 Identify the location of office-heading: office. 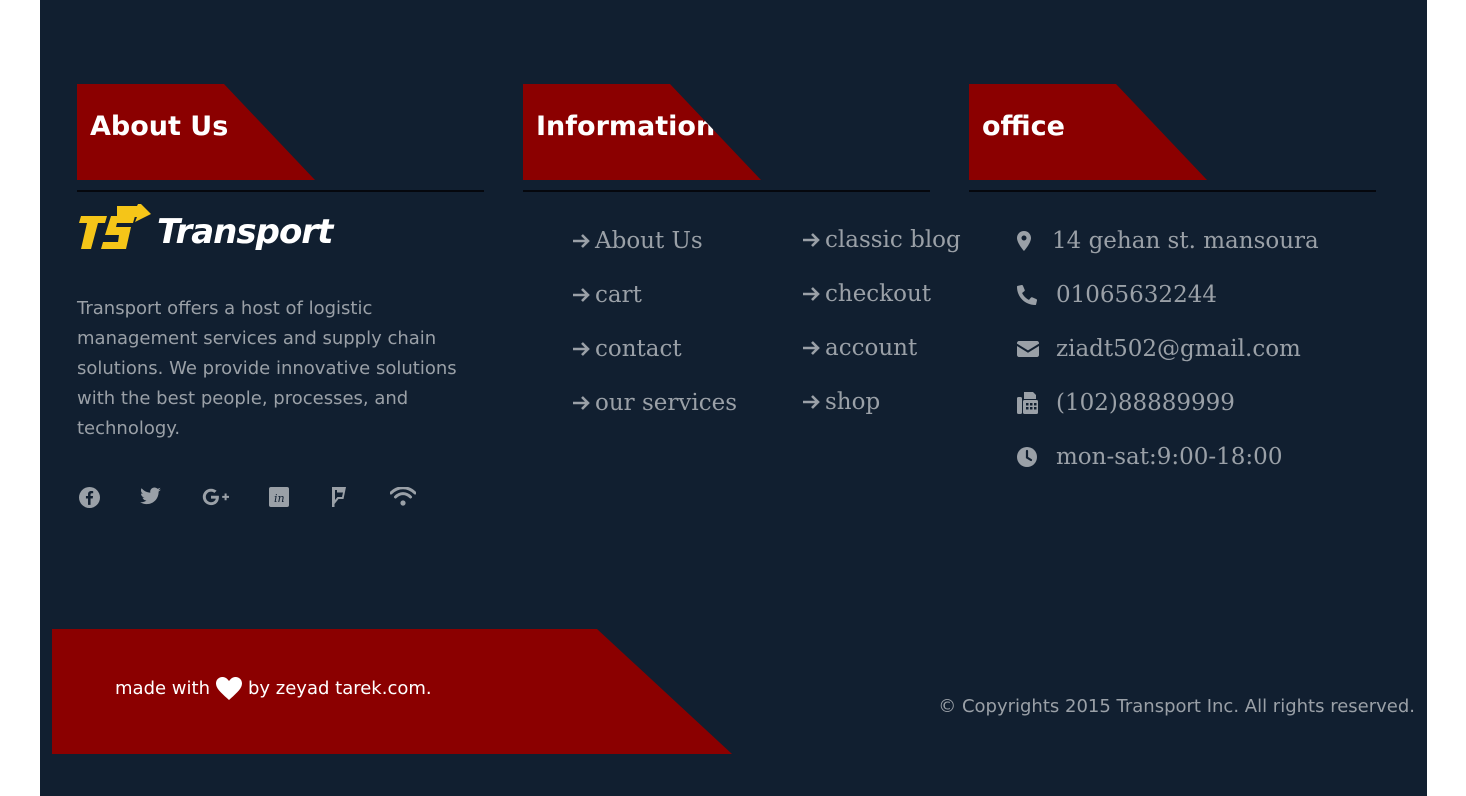
(1088, 132).